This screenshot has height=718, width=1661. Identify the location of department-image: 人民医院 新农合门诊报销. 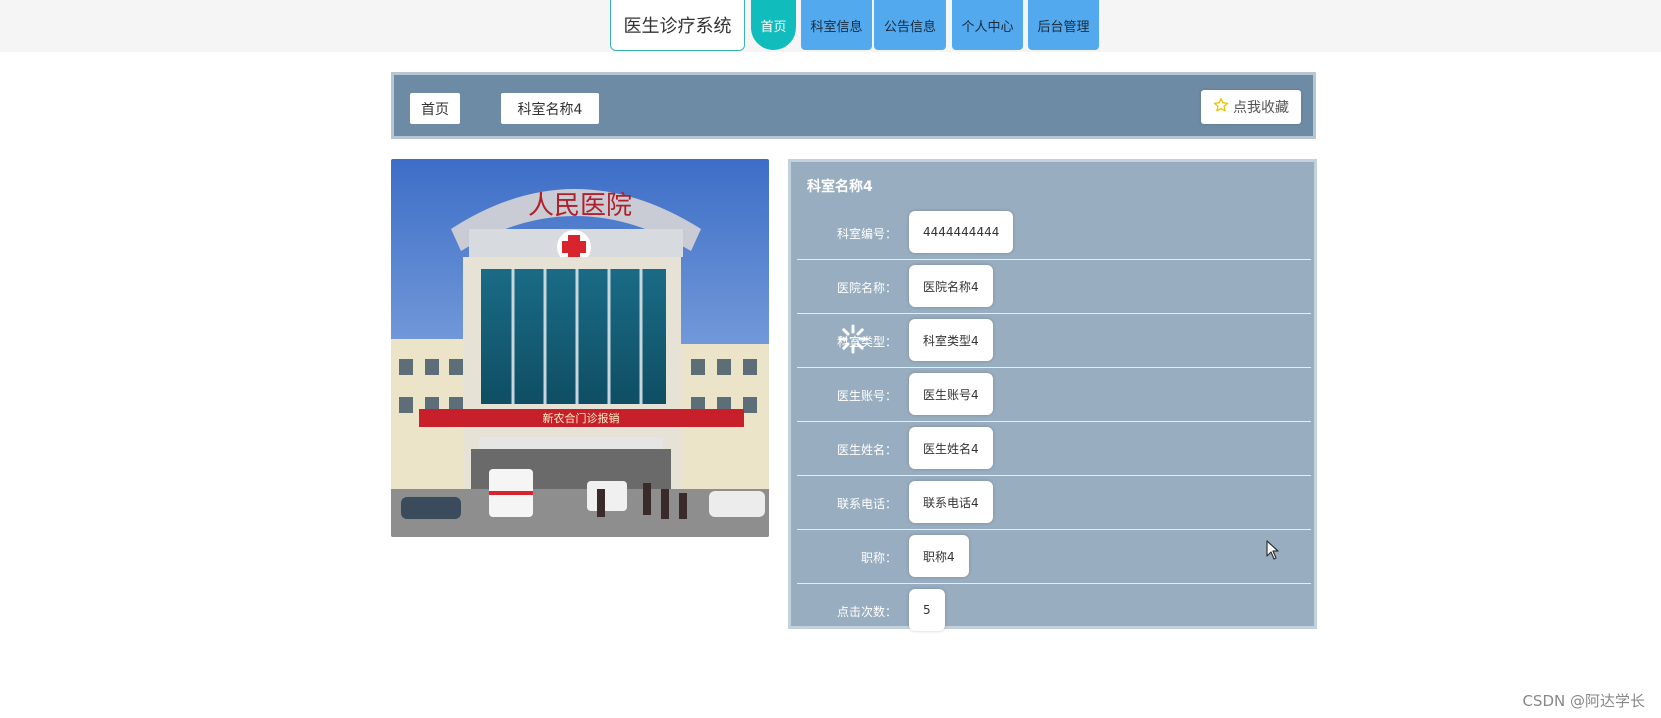
(580, 348).